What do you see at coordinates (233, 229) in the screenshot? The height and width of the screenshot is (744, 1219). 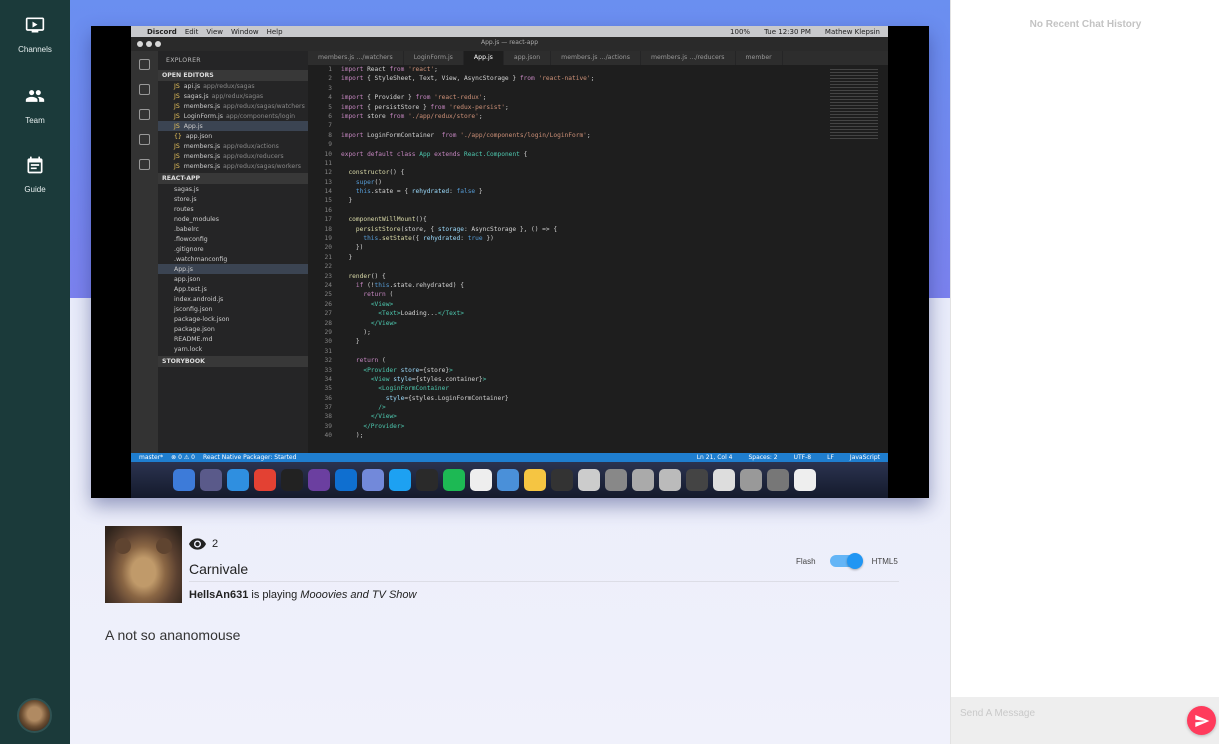 I see `explorer-file: .babelrc` at bounding box center [233, 229].